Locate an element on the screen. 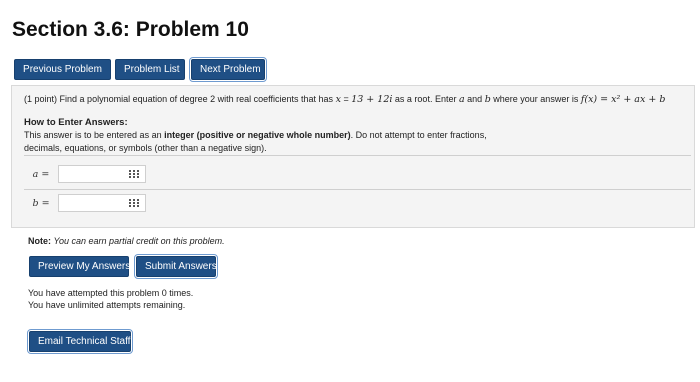 Image resolution: width=700 pixels, height=382 pixels. email-technical-staff-button: Email Technical Staff is located at coordinates (80, 341).